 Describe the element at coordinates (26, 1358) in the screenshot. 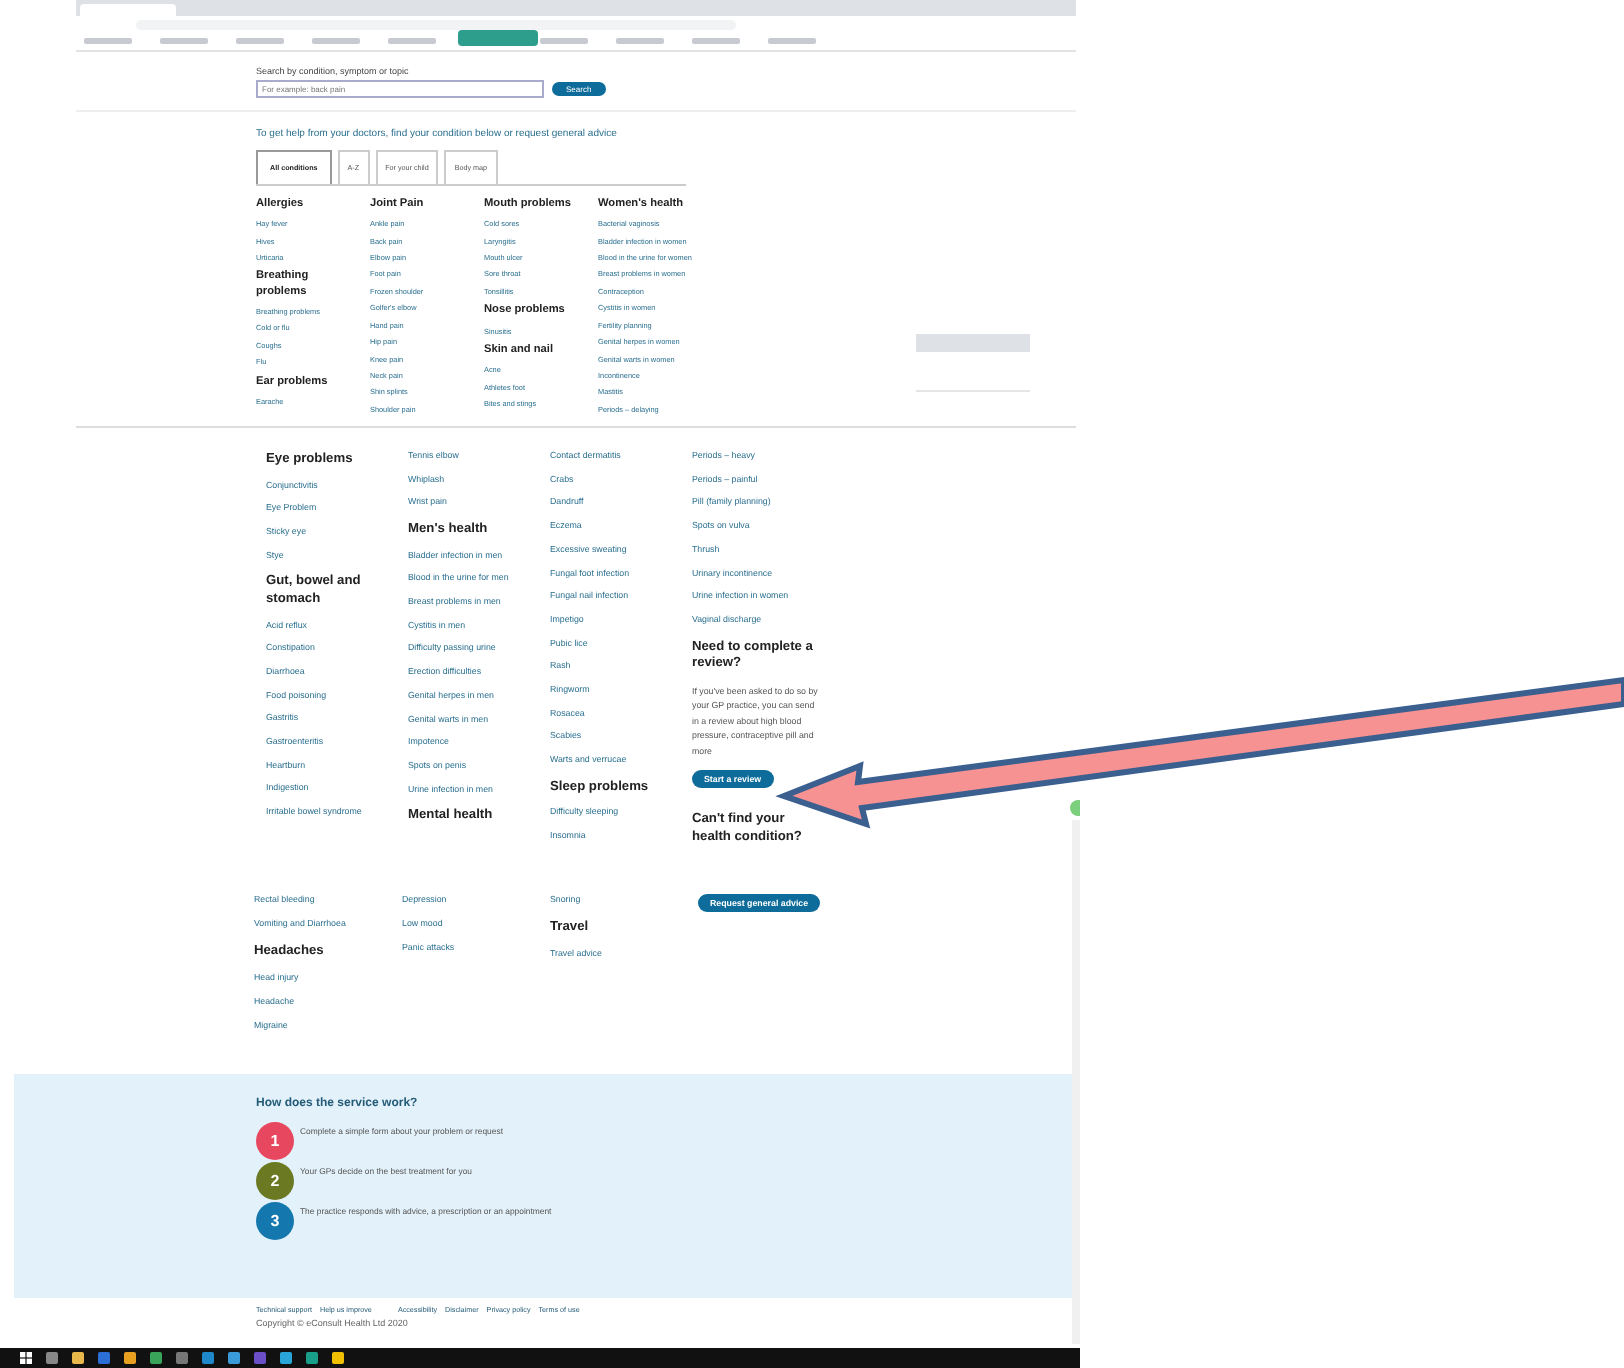

I see `start-icon` at that location.